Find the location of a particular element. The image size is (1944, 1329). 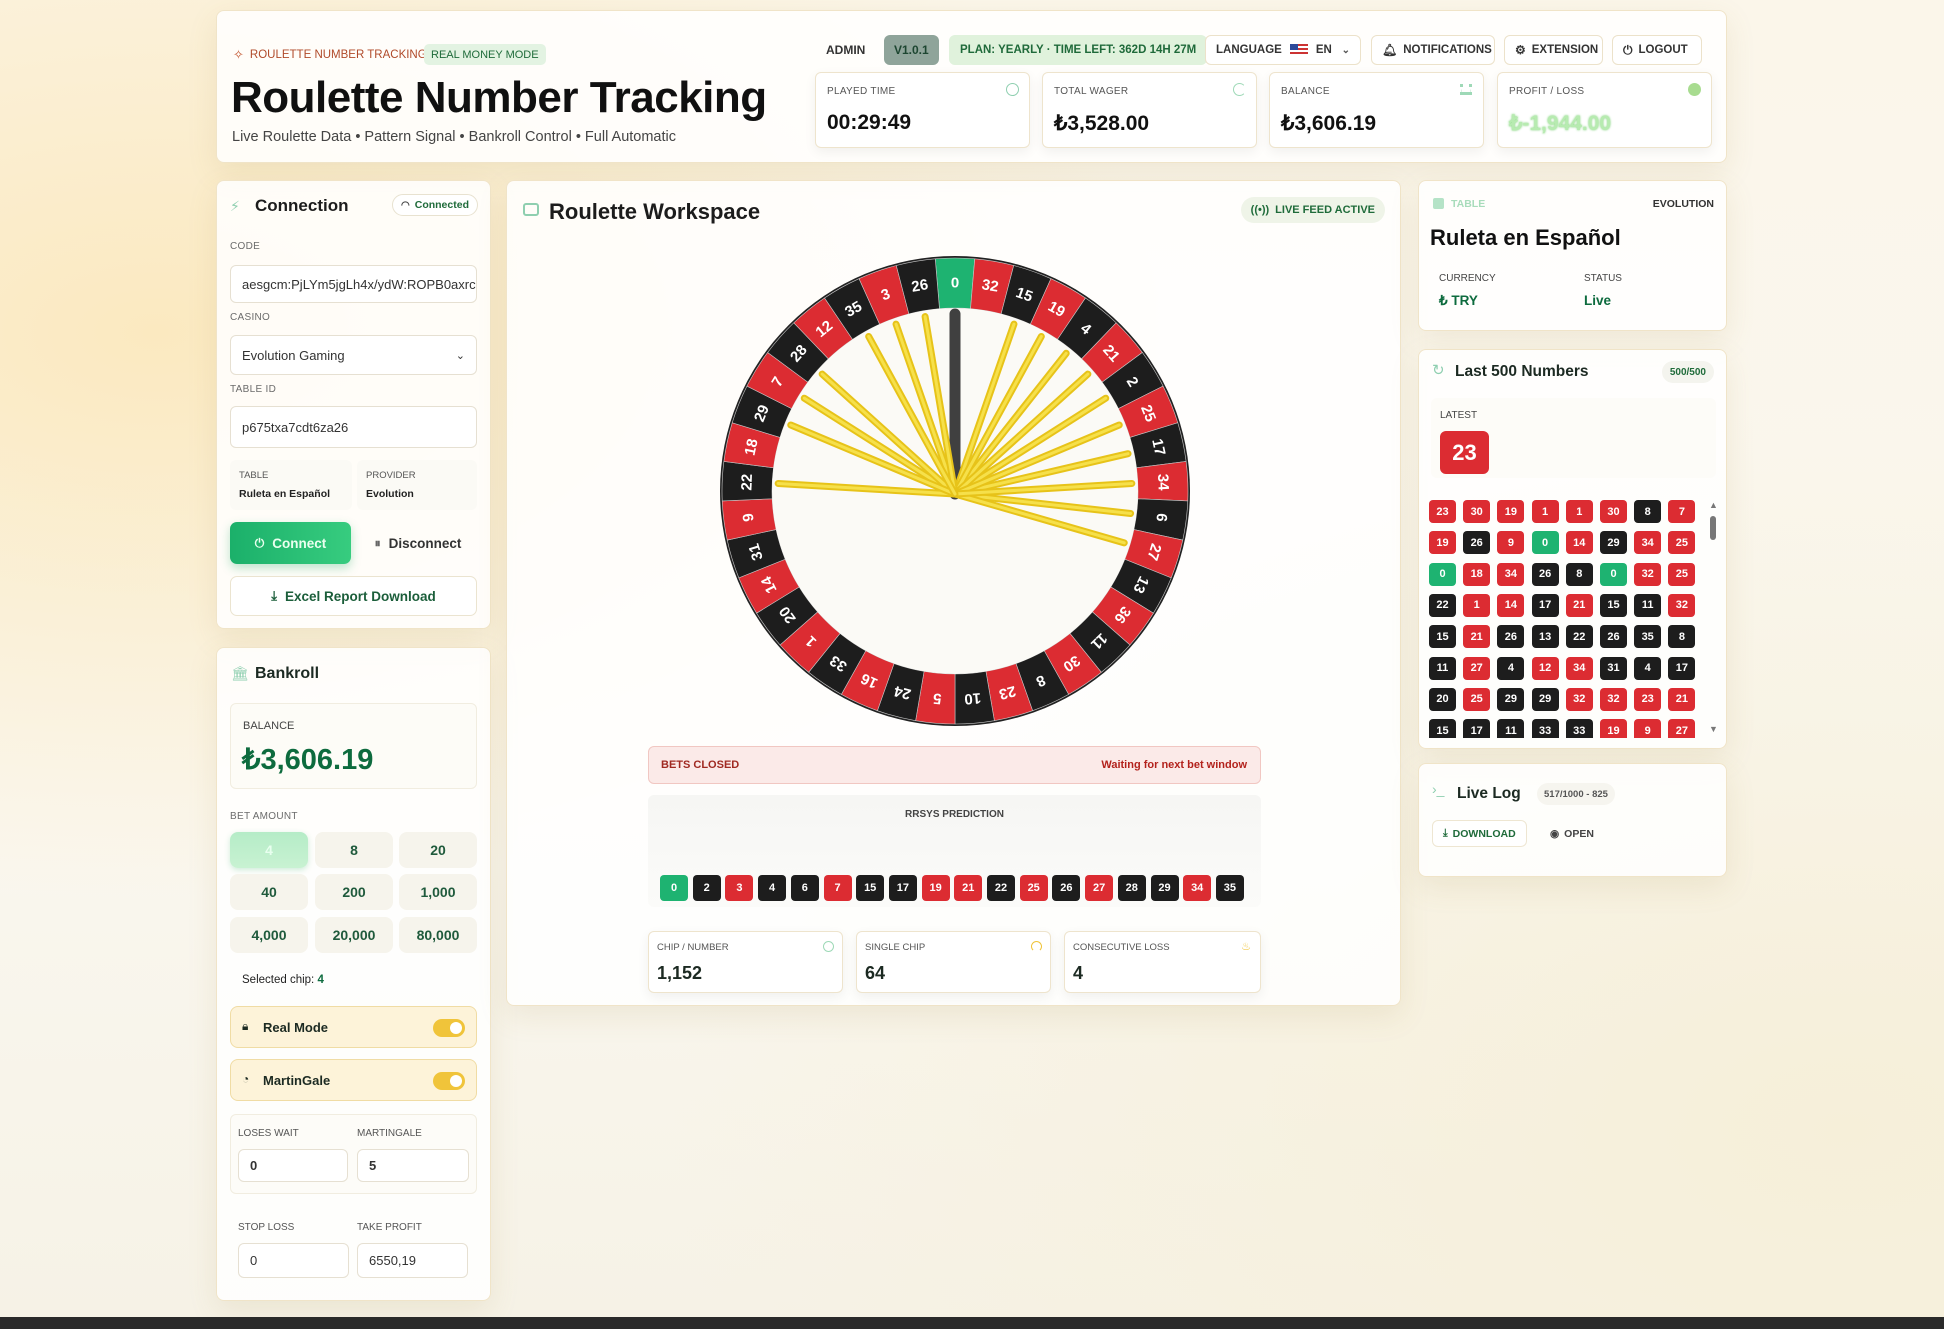

chip-1000: 1,000 is located at coordinates (438, 892).